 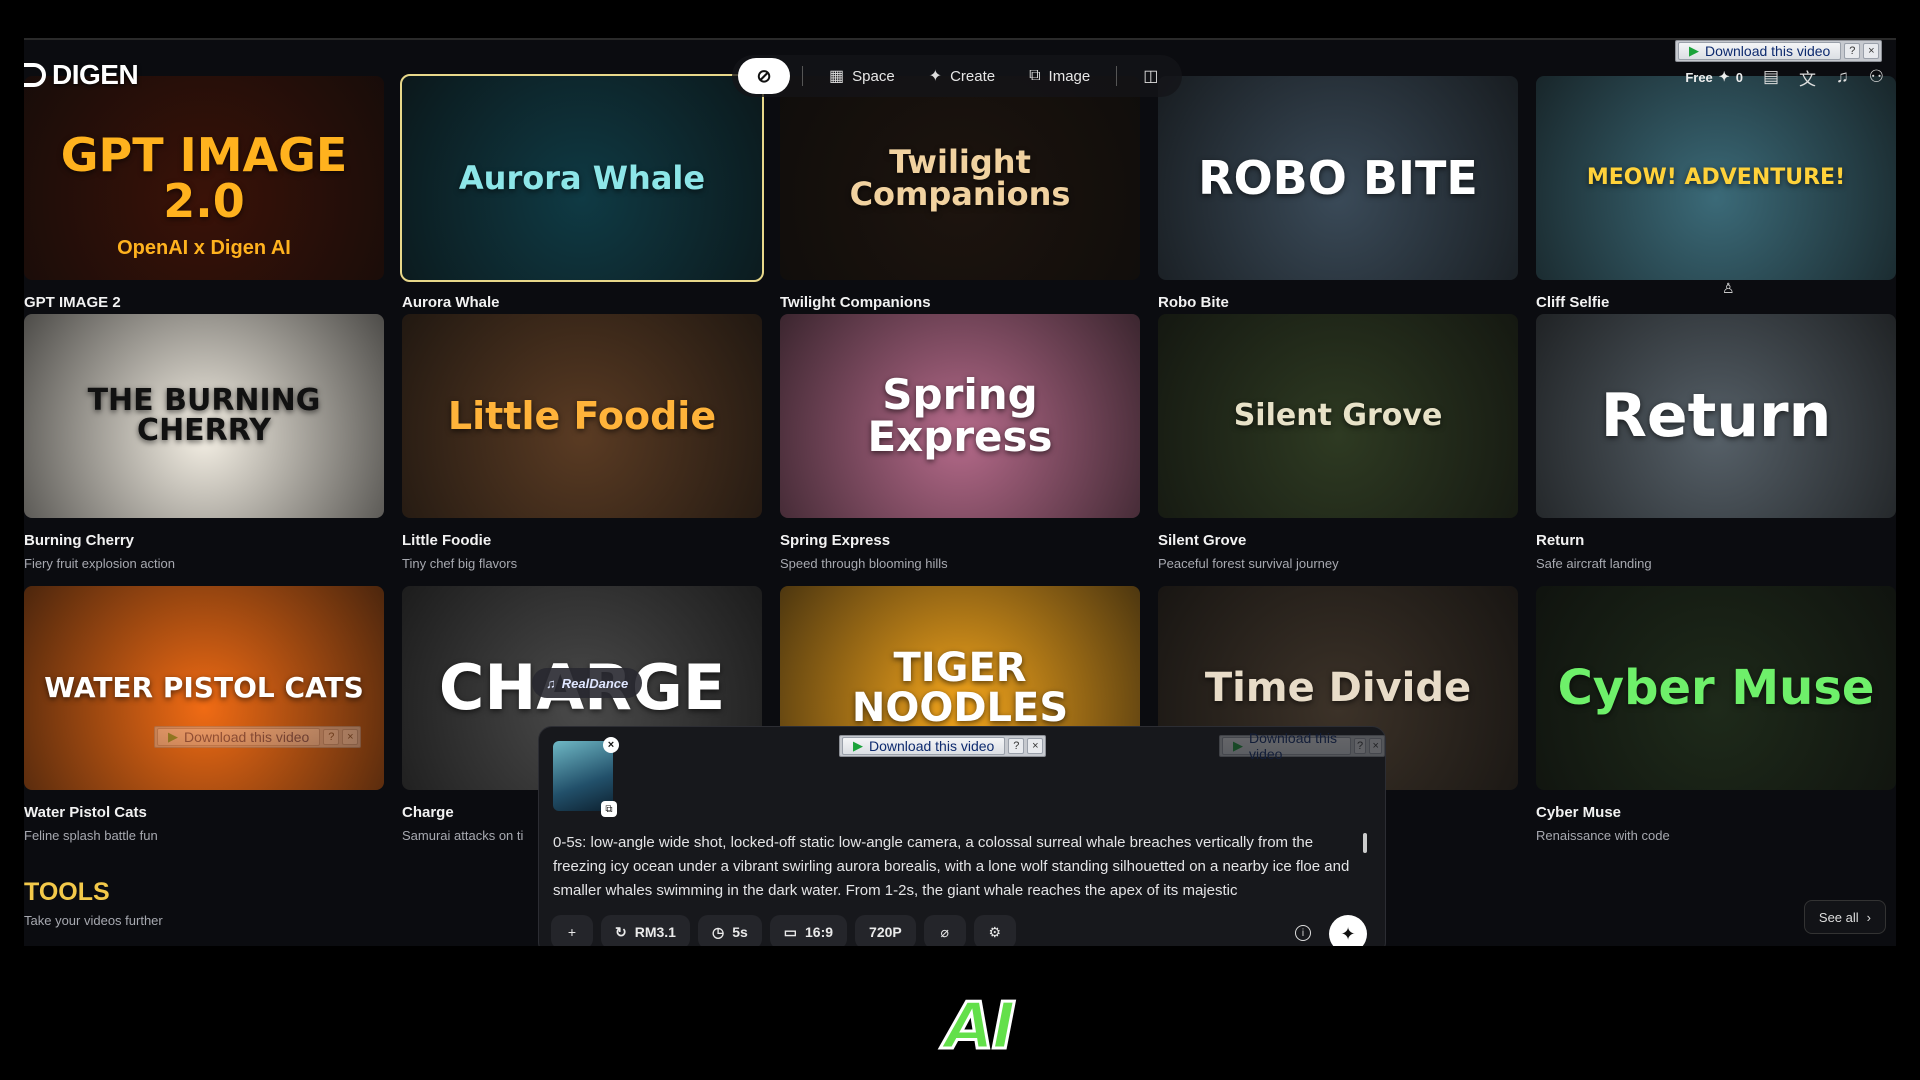 What do you see at coordinates (1338, 416) in the screenshot?
I see `card-thumbnail: Silent Grove` at bounding box center [1338, 416].